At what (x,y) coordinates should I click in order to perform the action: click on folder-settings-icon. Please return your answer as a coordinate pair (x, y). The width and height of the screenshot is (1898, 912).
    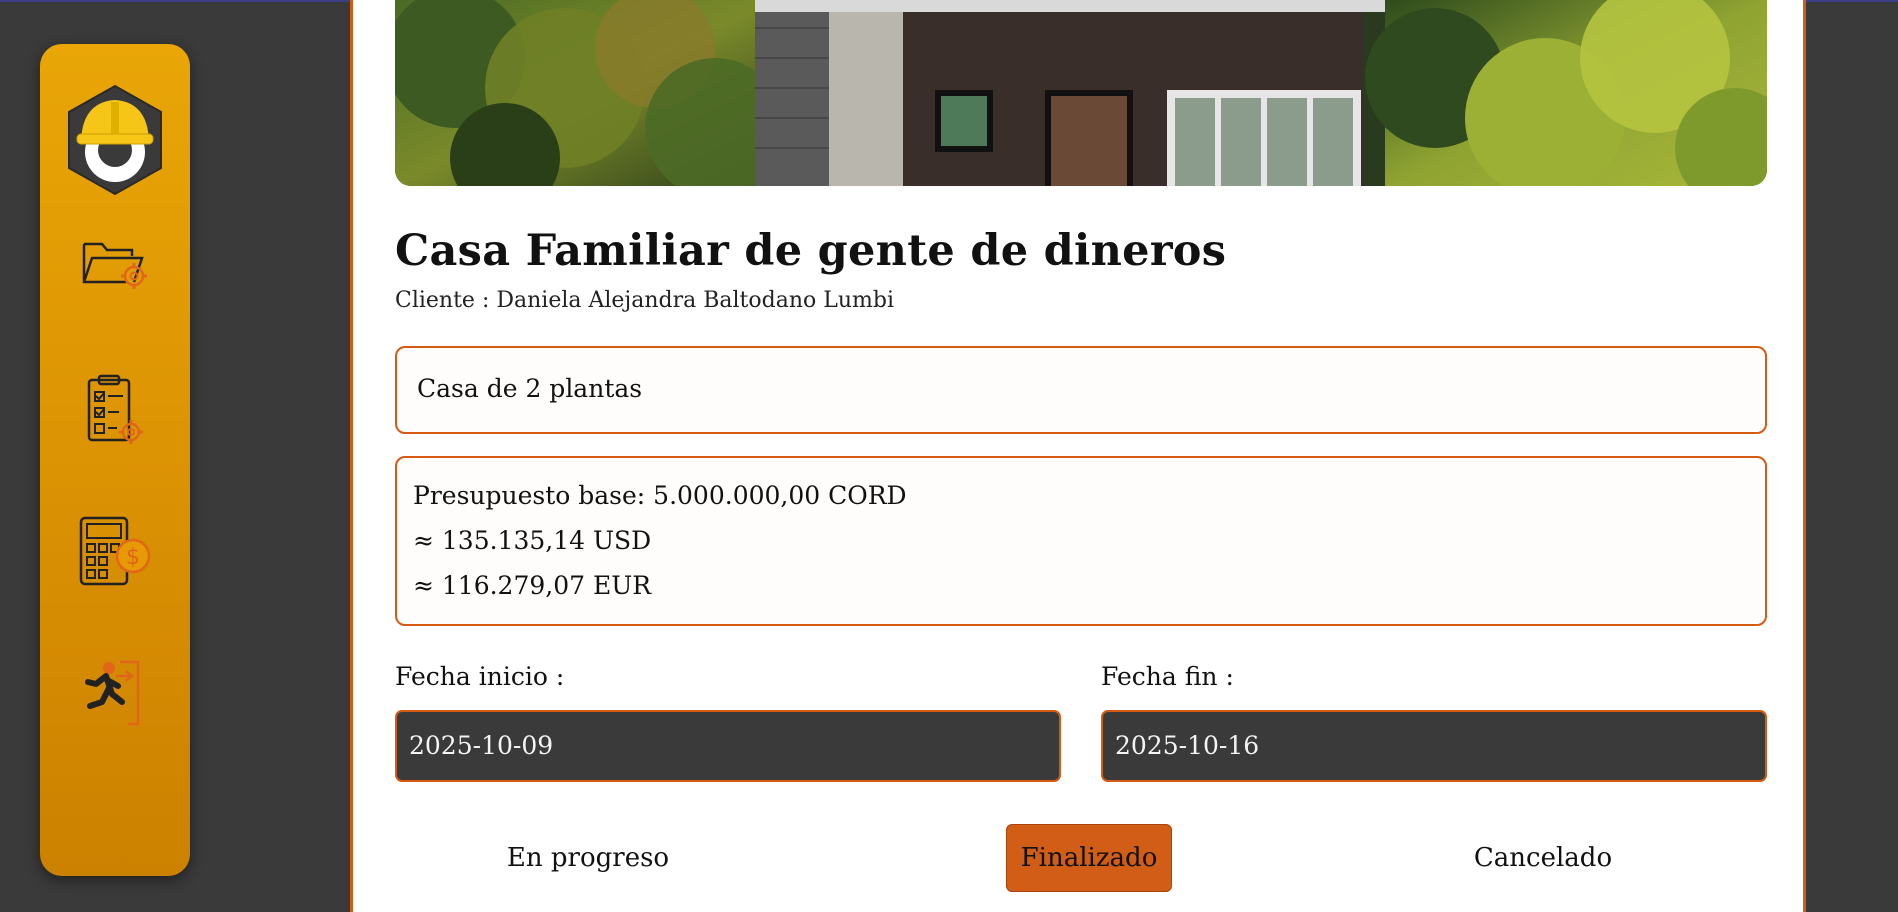
    Looking at the image, I should click on (114, 265).